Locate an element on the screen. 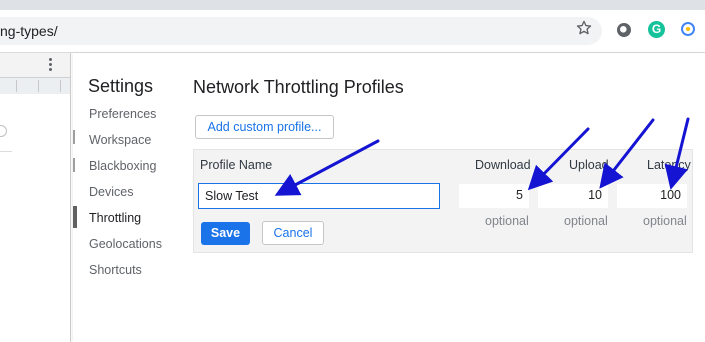 The width and height of the screenshot is (705, 342). upload-optional-label: optional is located at coordinates (586, 221).